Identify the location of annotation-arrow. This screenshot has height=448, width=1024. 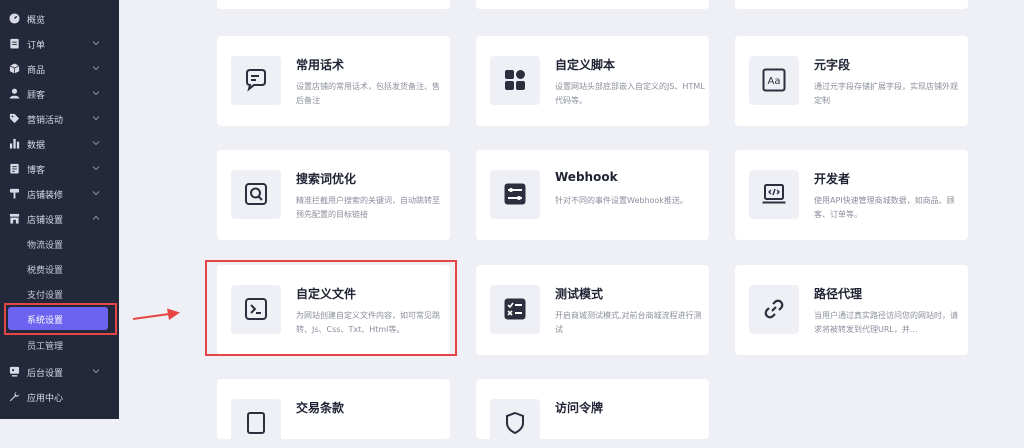
(156, 314).